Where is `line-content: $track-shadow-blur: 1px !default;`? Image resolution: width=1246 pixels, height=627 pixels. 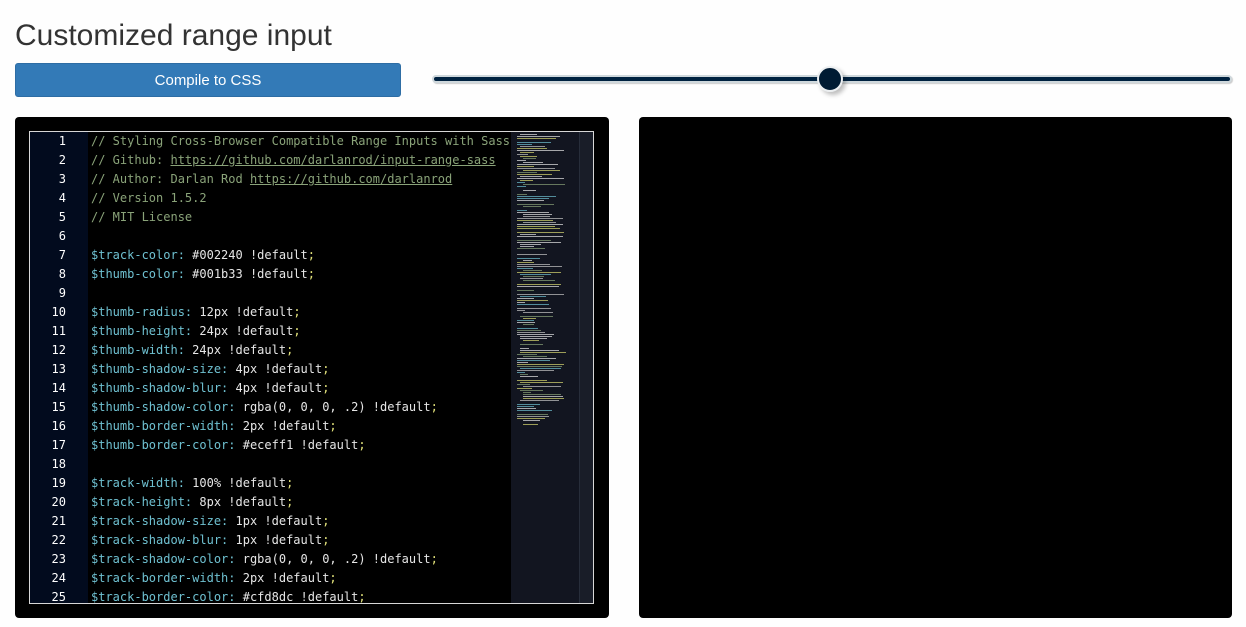 line-content: $track-shadow-blur: 1px !default; is located at coordinates (210, 540).